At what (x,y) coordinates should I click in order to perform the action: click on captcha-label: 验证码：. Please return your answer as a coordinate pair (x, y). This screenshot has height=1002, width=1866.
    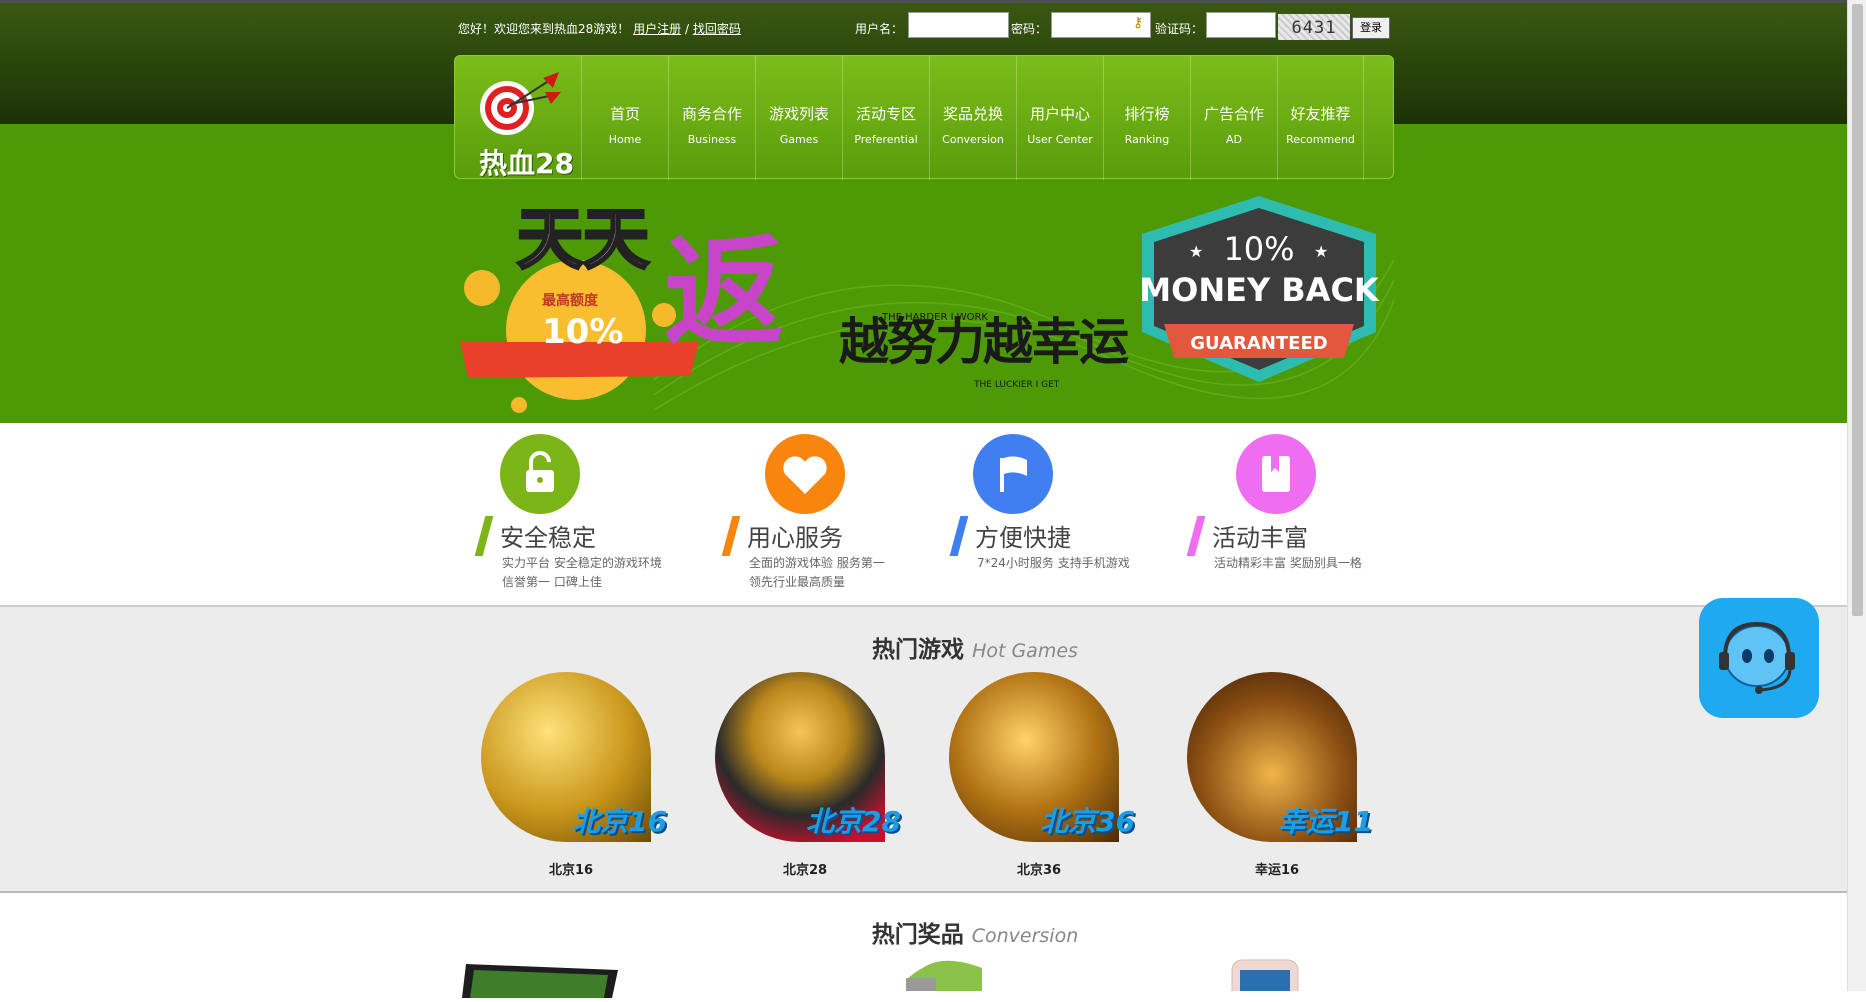
    Looking at the image, I should click on (1179, 29).